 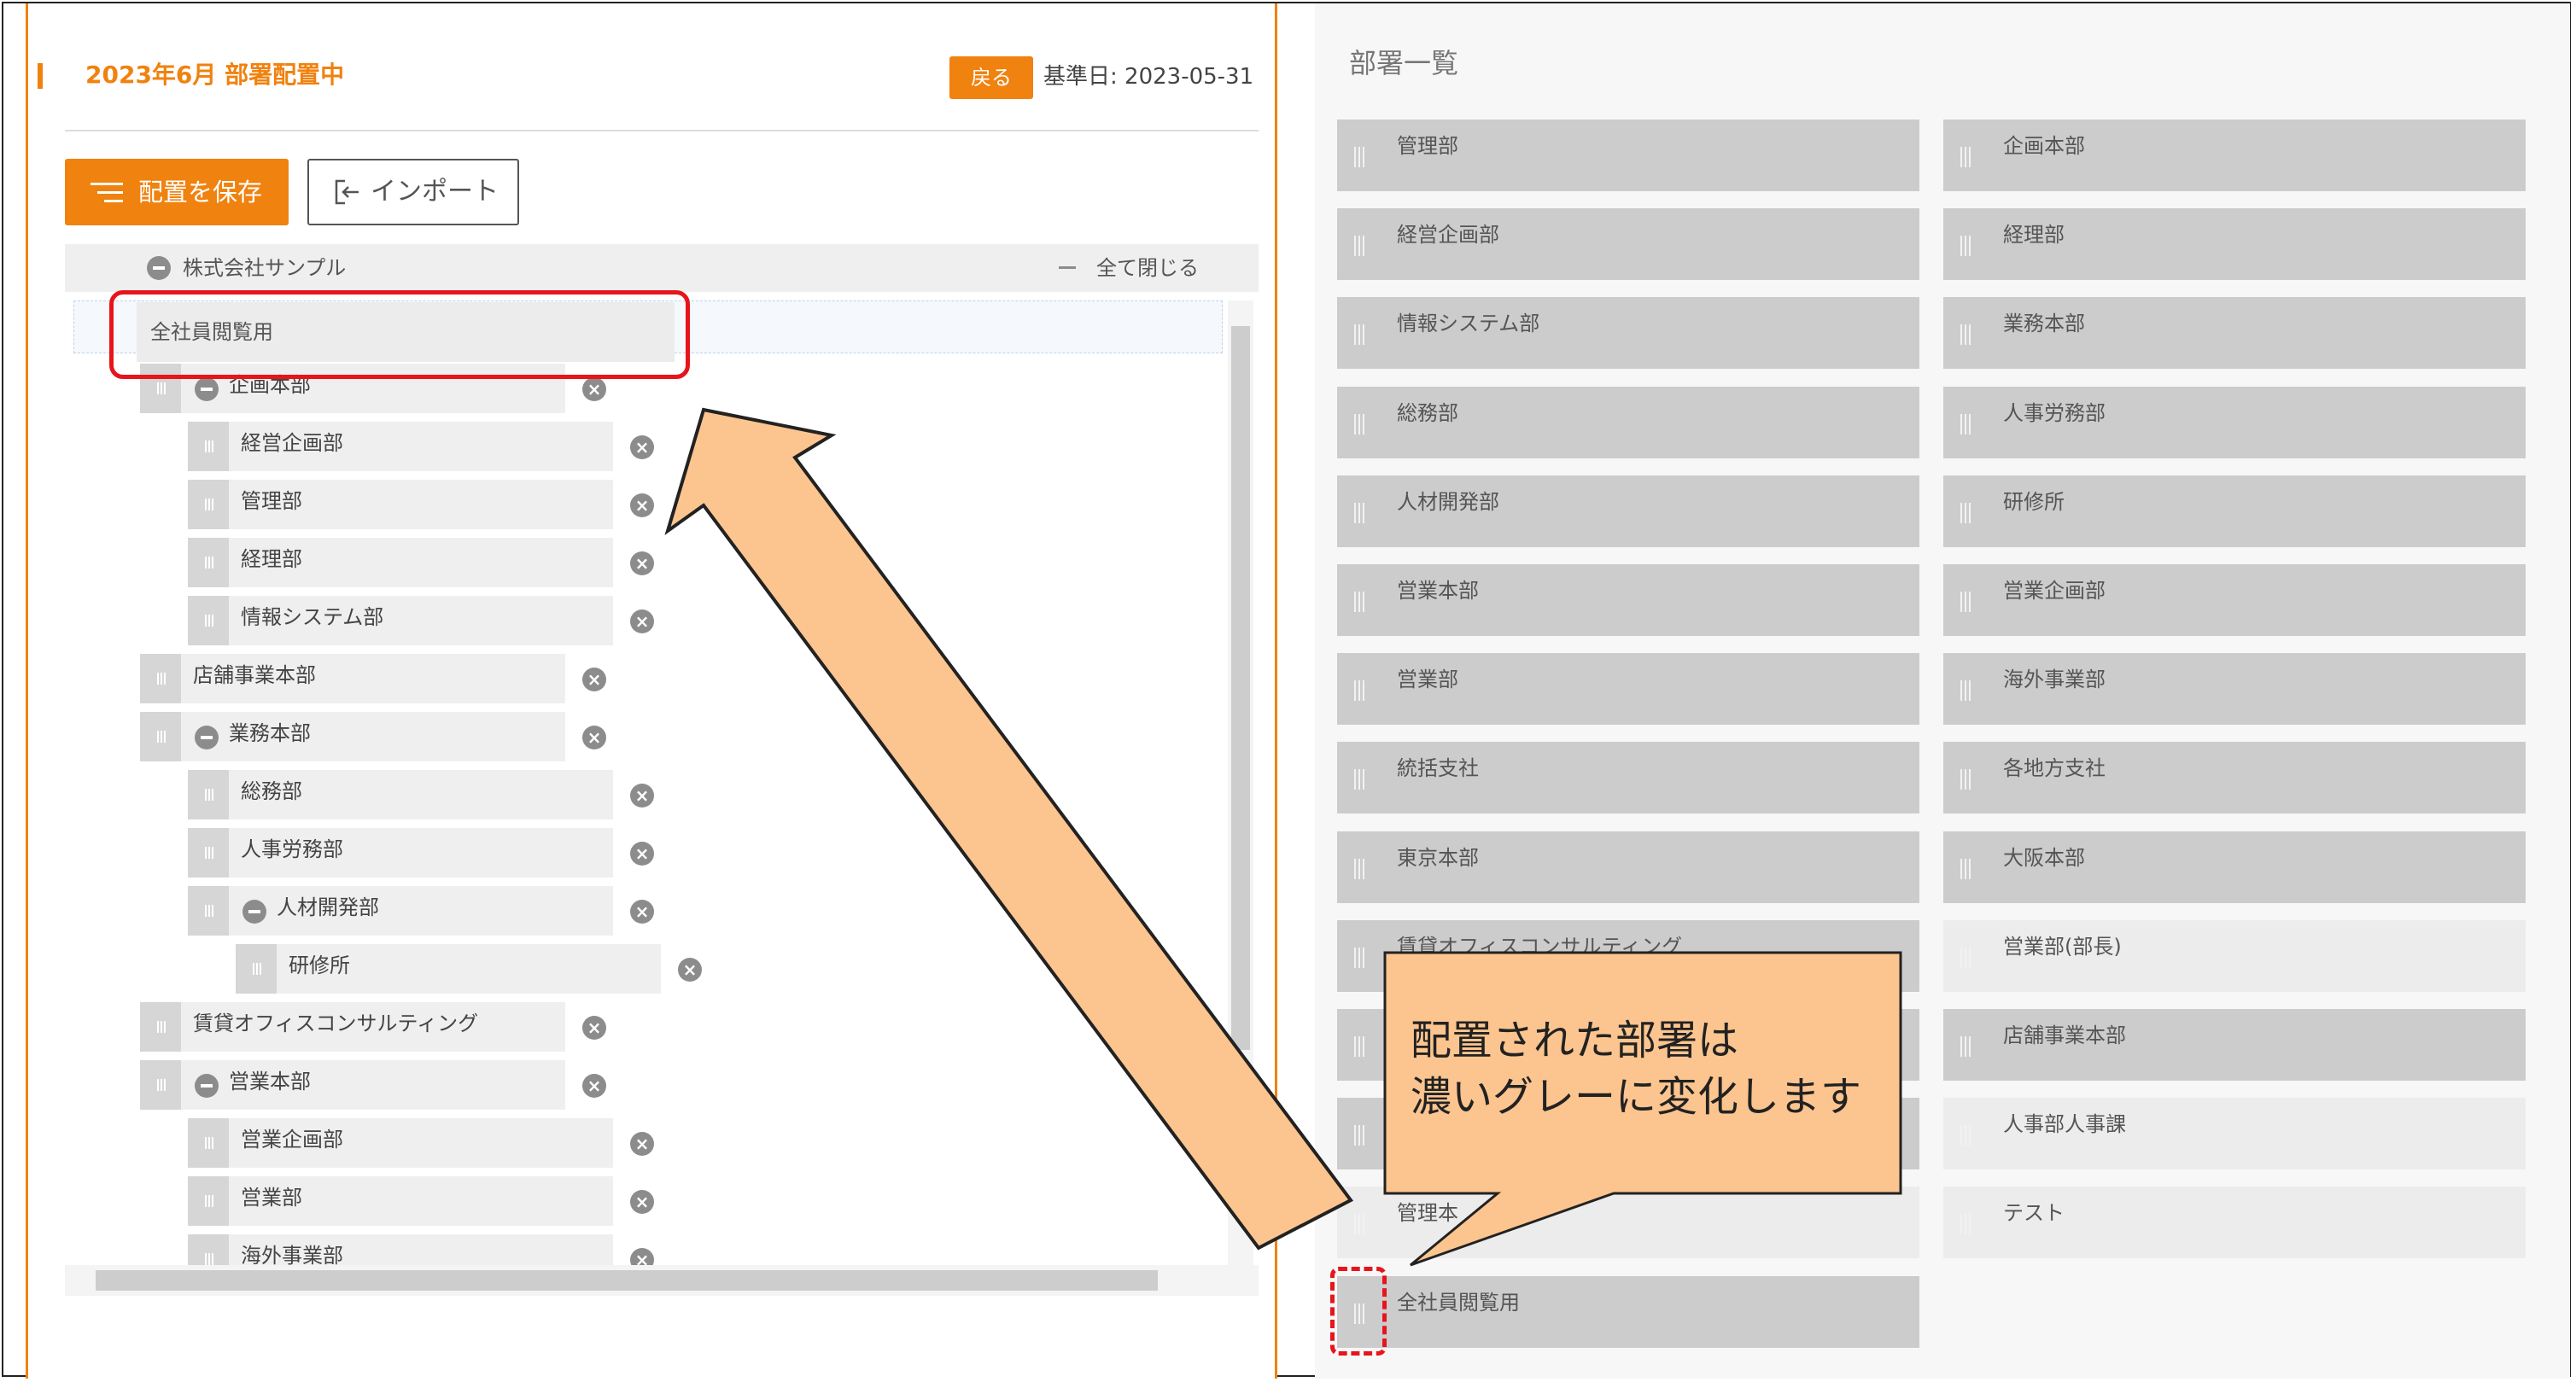 I want to click on callout-text: 配置された部署は 濃いグレーに変化します, so click(x=1636, y=1068).